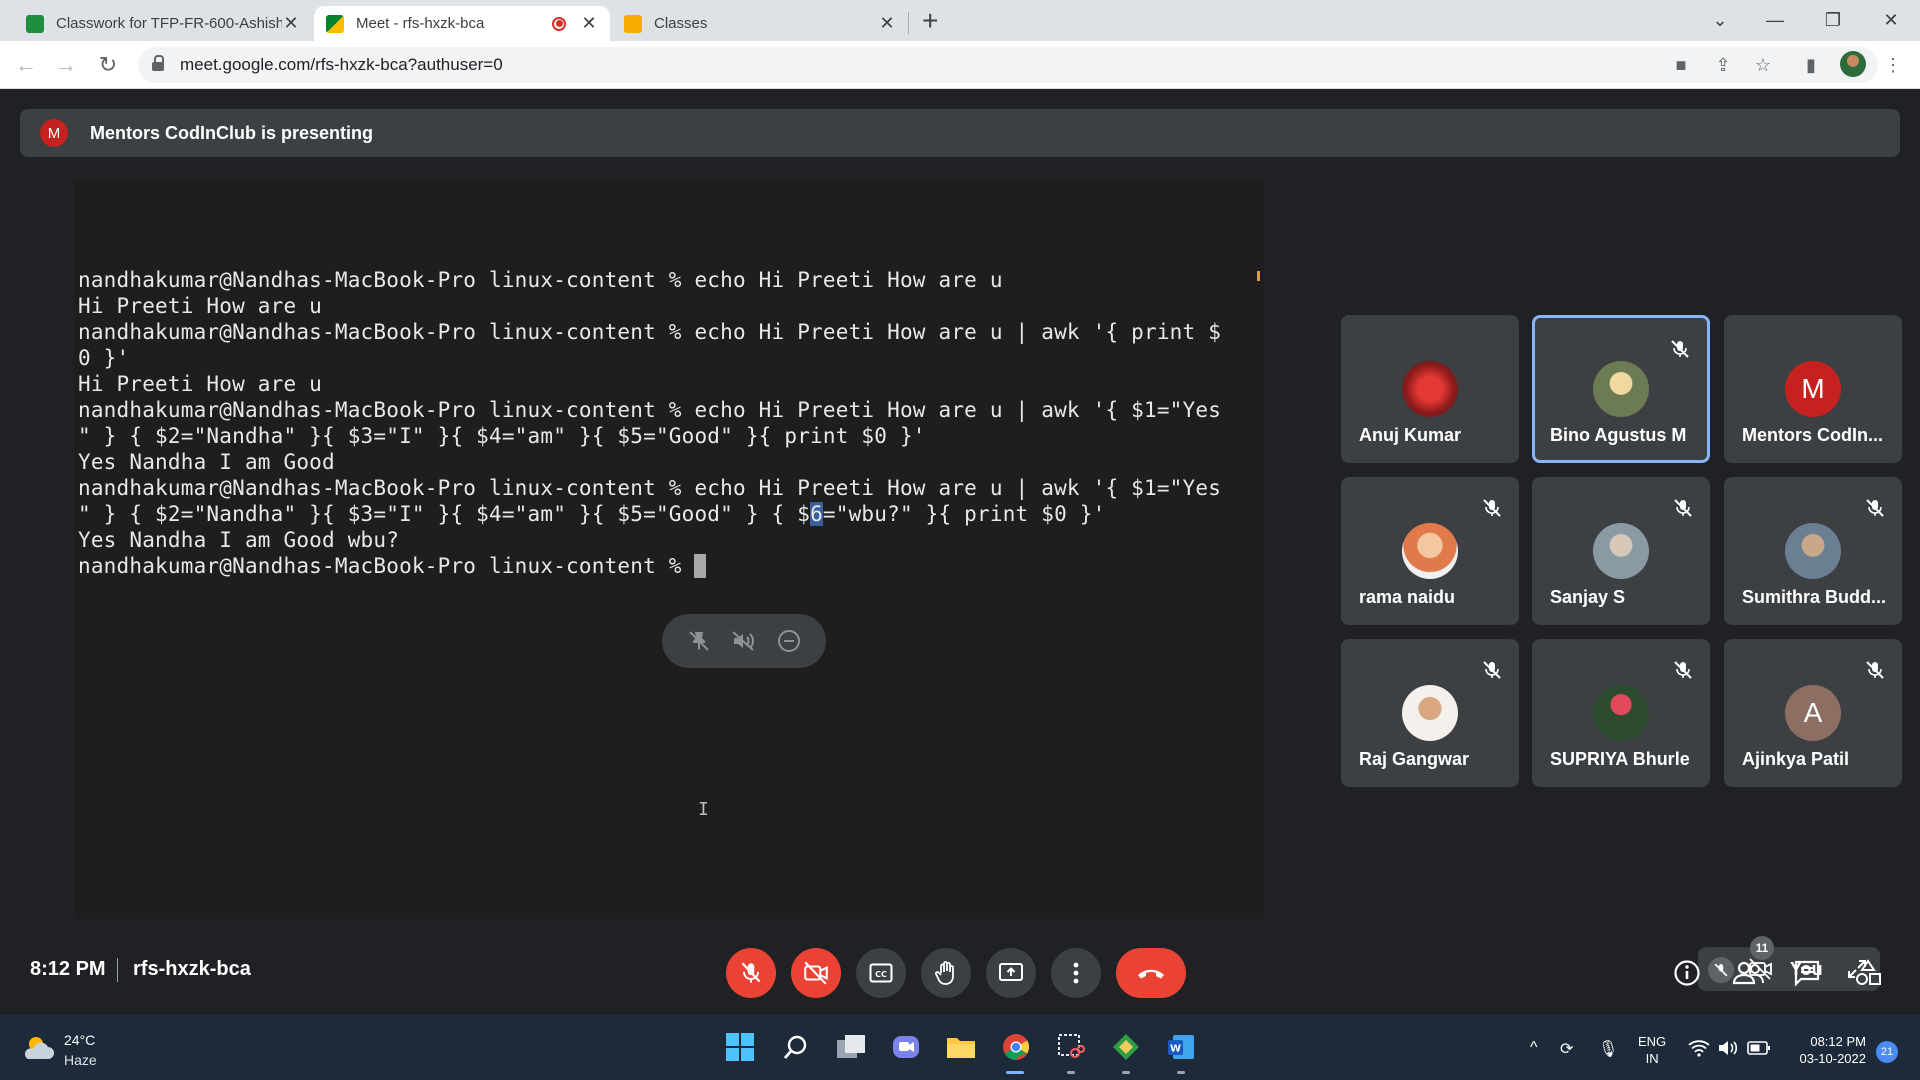 Image resolution: width=1920 pixels, height=1080 pixels. Describe the element at coordinates (108, 65) in the screenshot. I see `reload-icon: ↻` at that location.